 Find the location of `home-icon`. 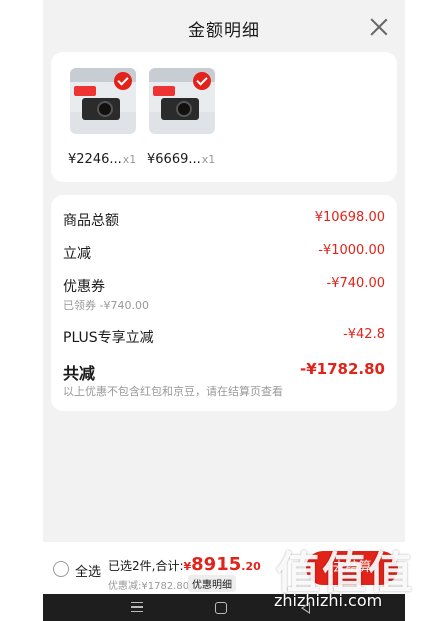

home-icon is located at coordinates (221, 608).